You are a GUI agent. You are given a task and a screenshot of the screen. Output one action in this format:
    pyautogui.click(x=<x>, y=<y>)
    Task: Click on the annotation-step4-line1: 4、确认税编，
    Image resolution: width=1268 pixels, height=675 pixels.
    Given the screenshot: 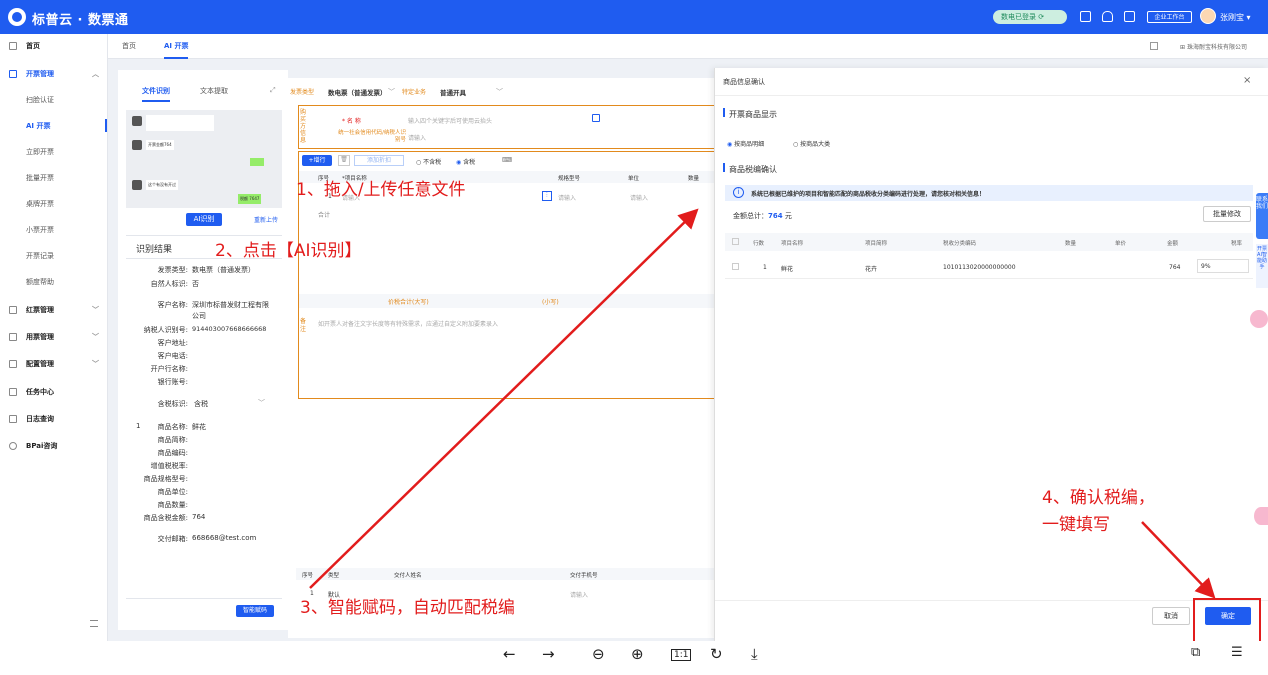 What is the action you would take?
    pyautogui.click(x=1098, y=498)
    